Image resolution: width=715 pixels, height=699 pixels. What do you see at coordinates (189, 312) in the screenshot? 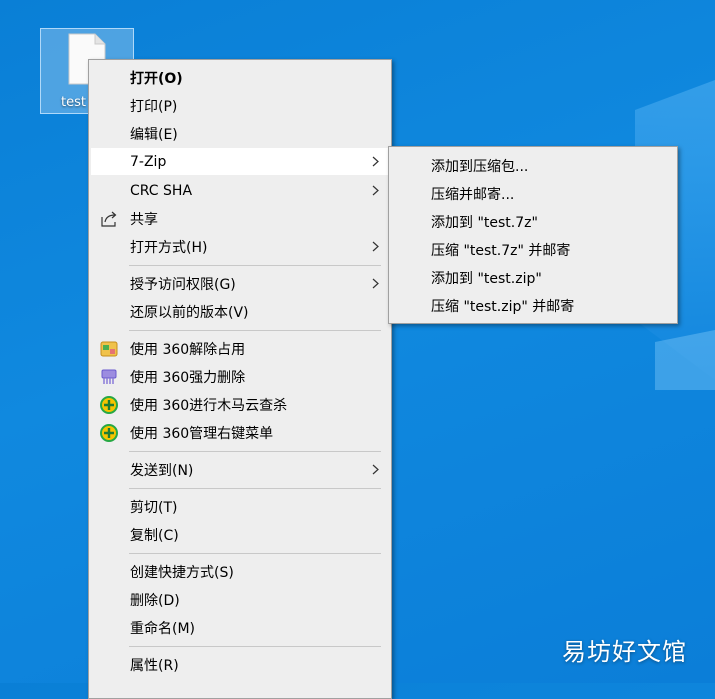
I see `menu-item-label: 还原以前的版本(V)` at bounding box center [189, 312].